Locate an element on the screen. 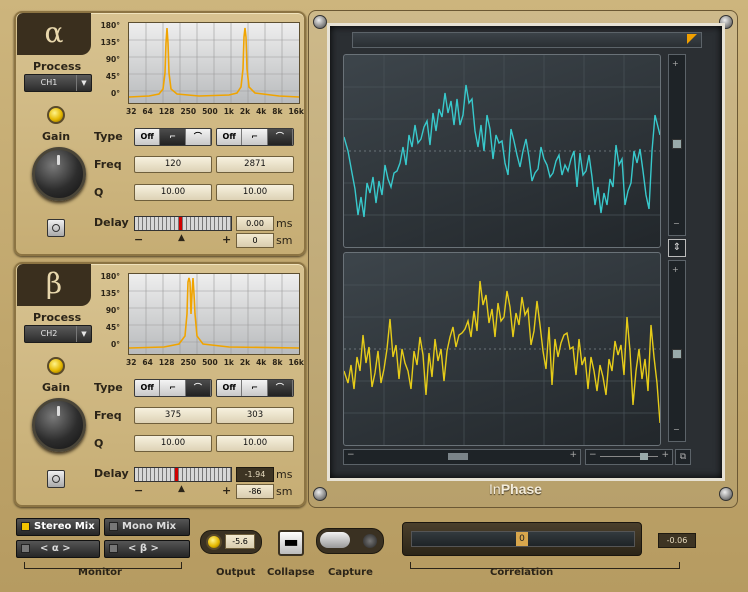 The width and height of the screenshot is (748, 592). freq-field-2: 2871 is located at coordinates (255, 164).